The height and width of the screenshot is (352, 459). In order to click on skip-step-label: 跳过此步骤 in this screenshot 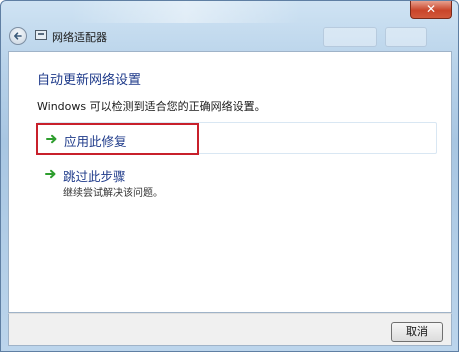, I will do `click(94, 176)`.